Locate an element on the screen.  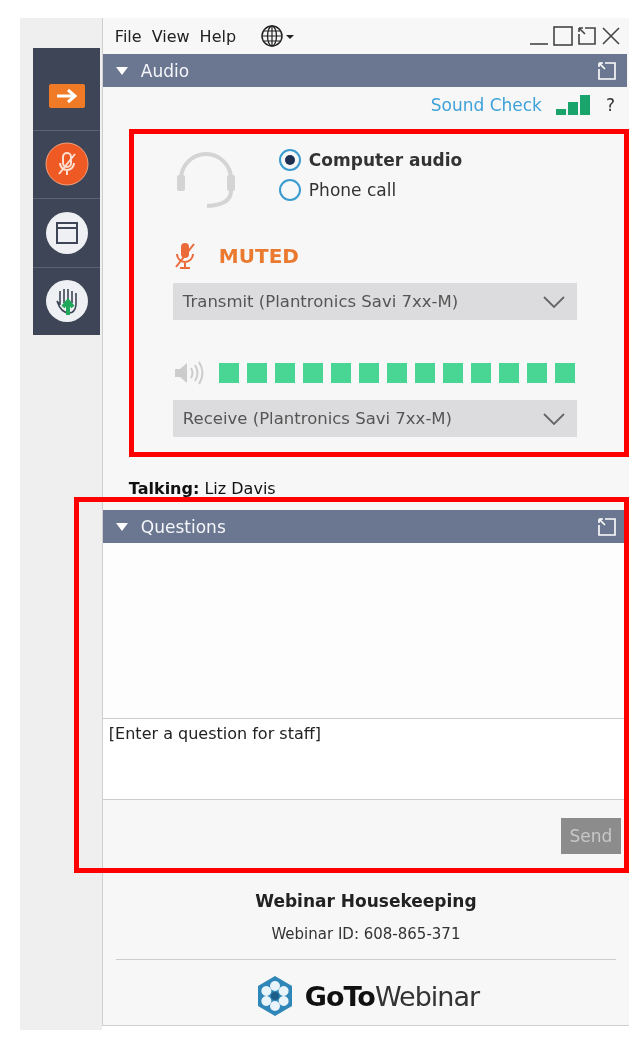
menu-item: Help is located at coordinates (218, 36).